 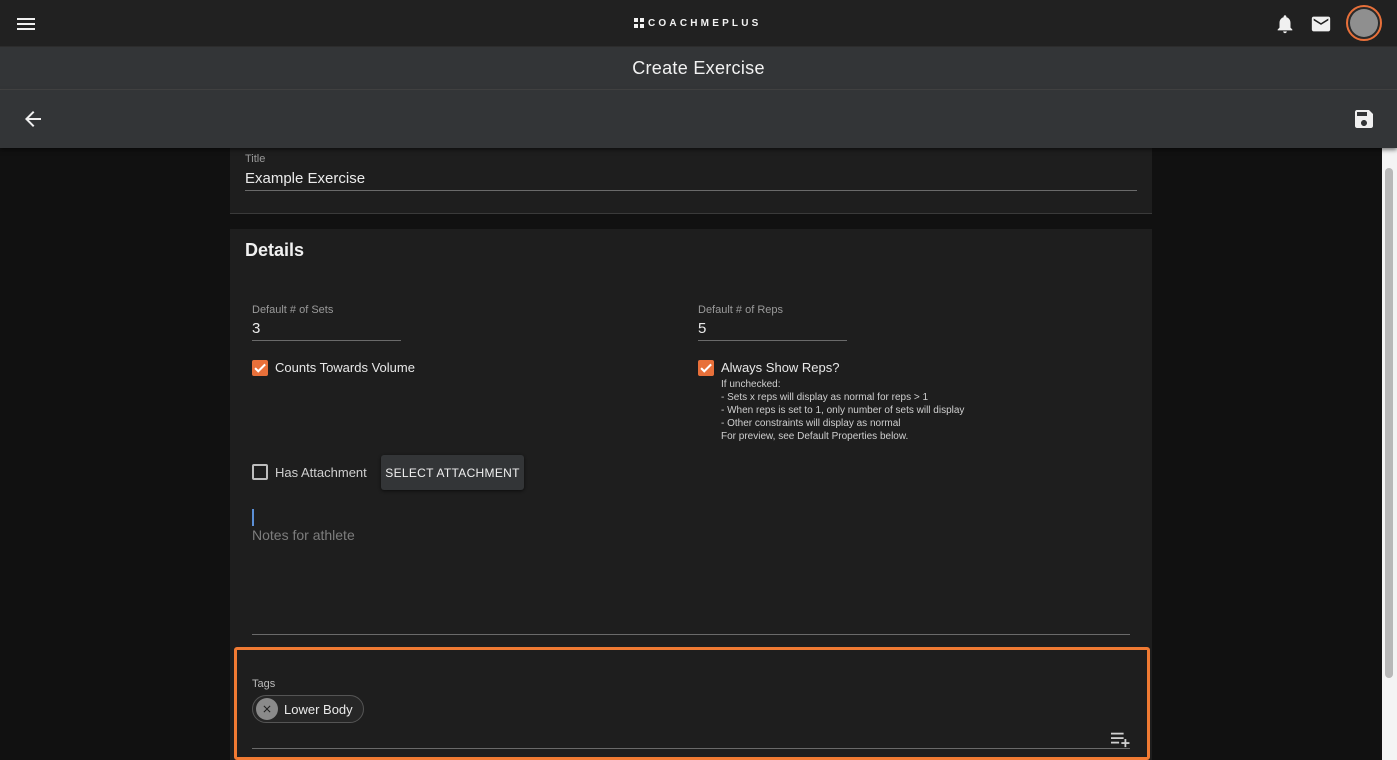 What do you see at coordinates (293, 310) in the screenshot?
I see `sets-field-label: Default # of Sets` at bounding box center [293, 310].